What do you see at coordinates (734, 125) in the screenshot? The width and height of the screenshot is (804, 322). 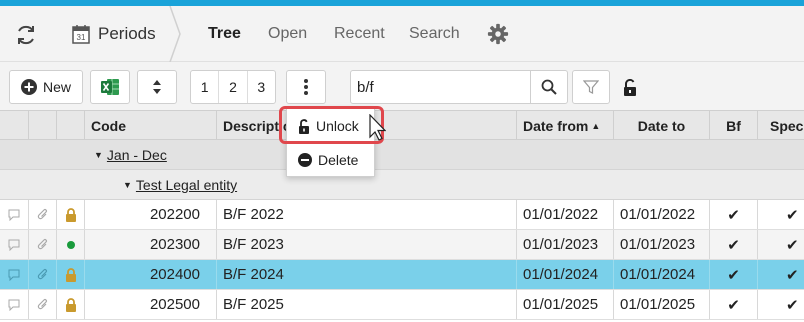 I see `header-bf: Bf` at bounding box center [734, 125].